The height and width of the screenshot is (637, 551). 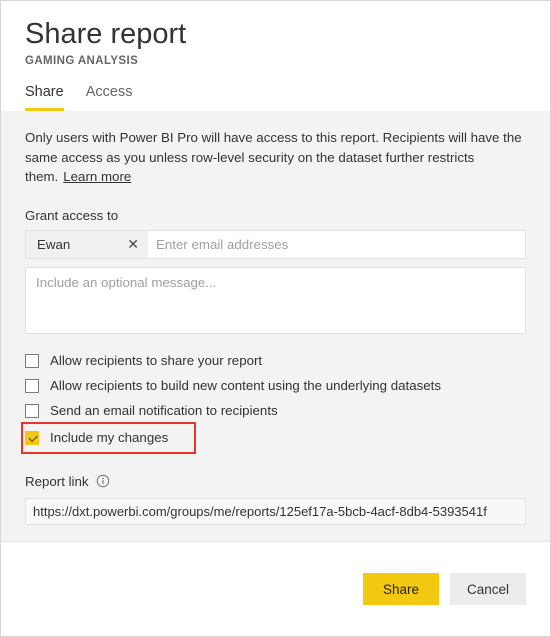 I want to click on share-button: Share, so click(x=401, y=589).